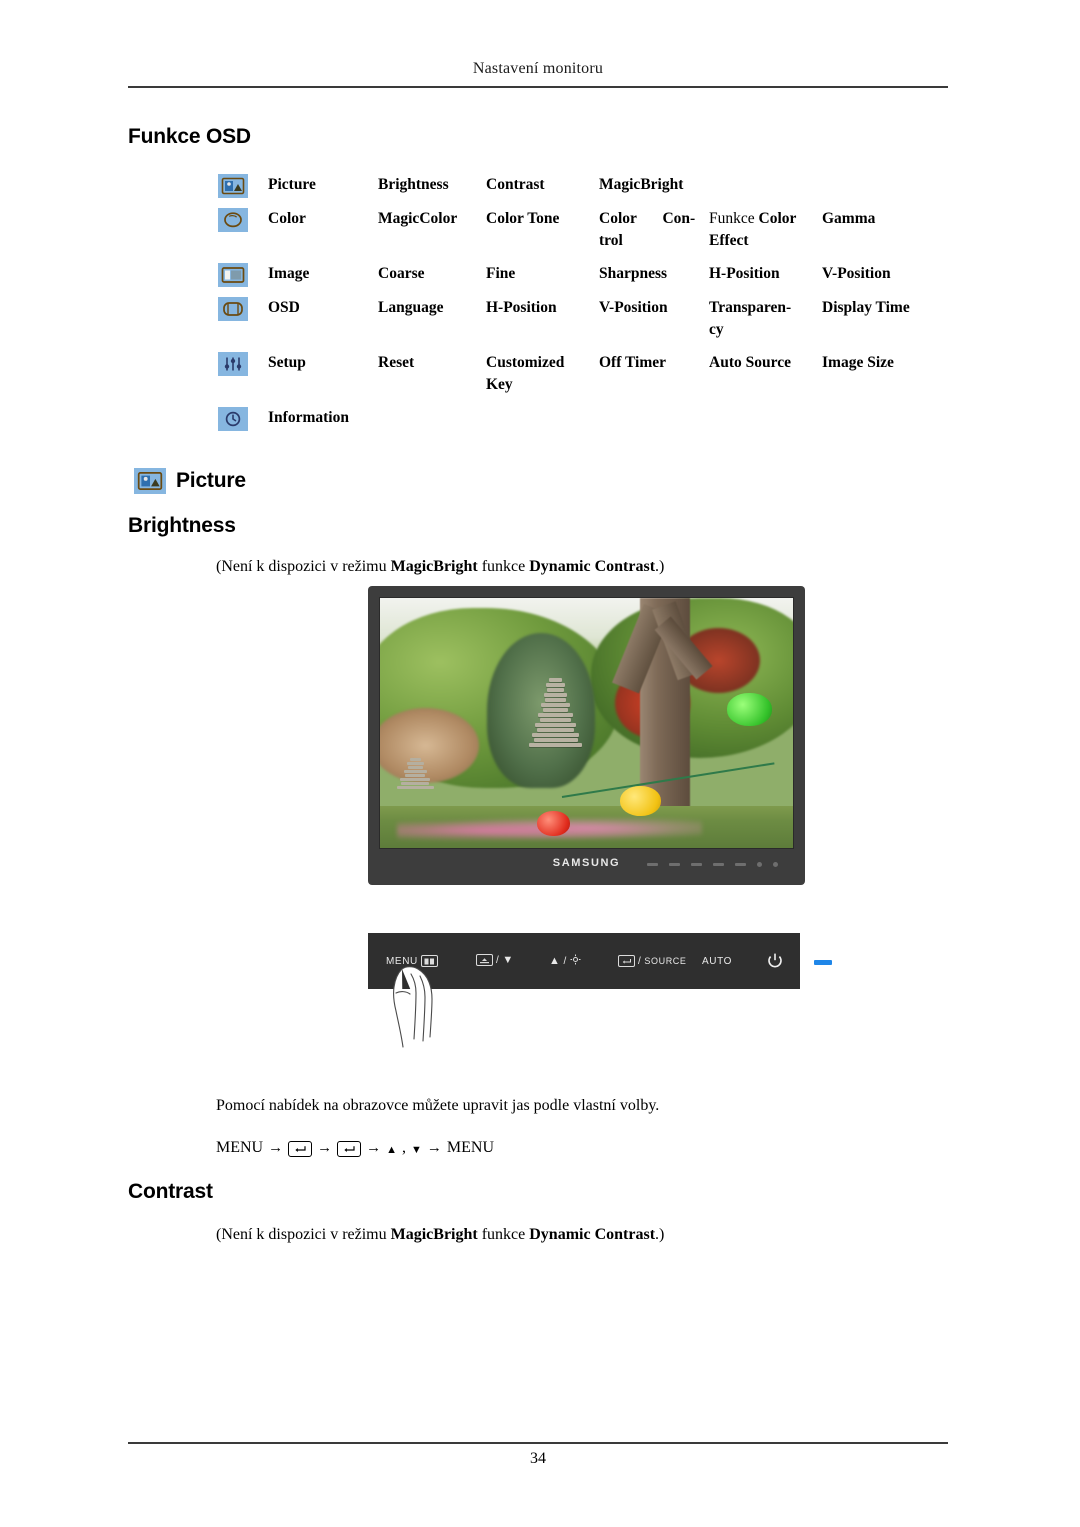  What do you see at coordinates (759, 864) in the screenshot?
I see `bezel-power-button` at bounding box center [759, 864].